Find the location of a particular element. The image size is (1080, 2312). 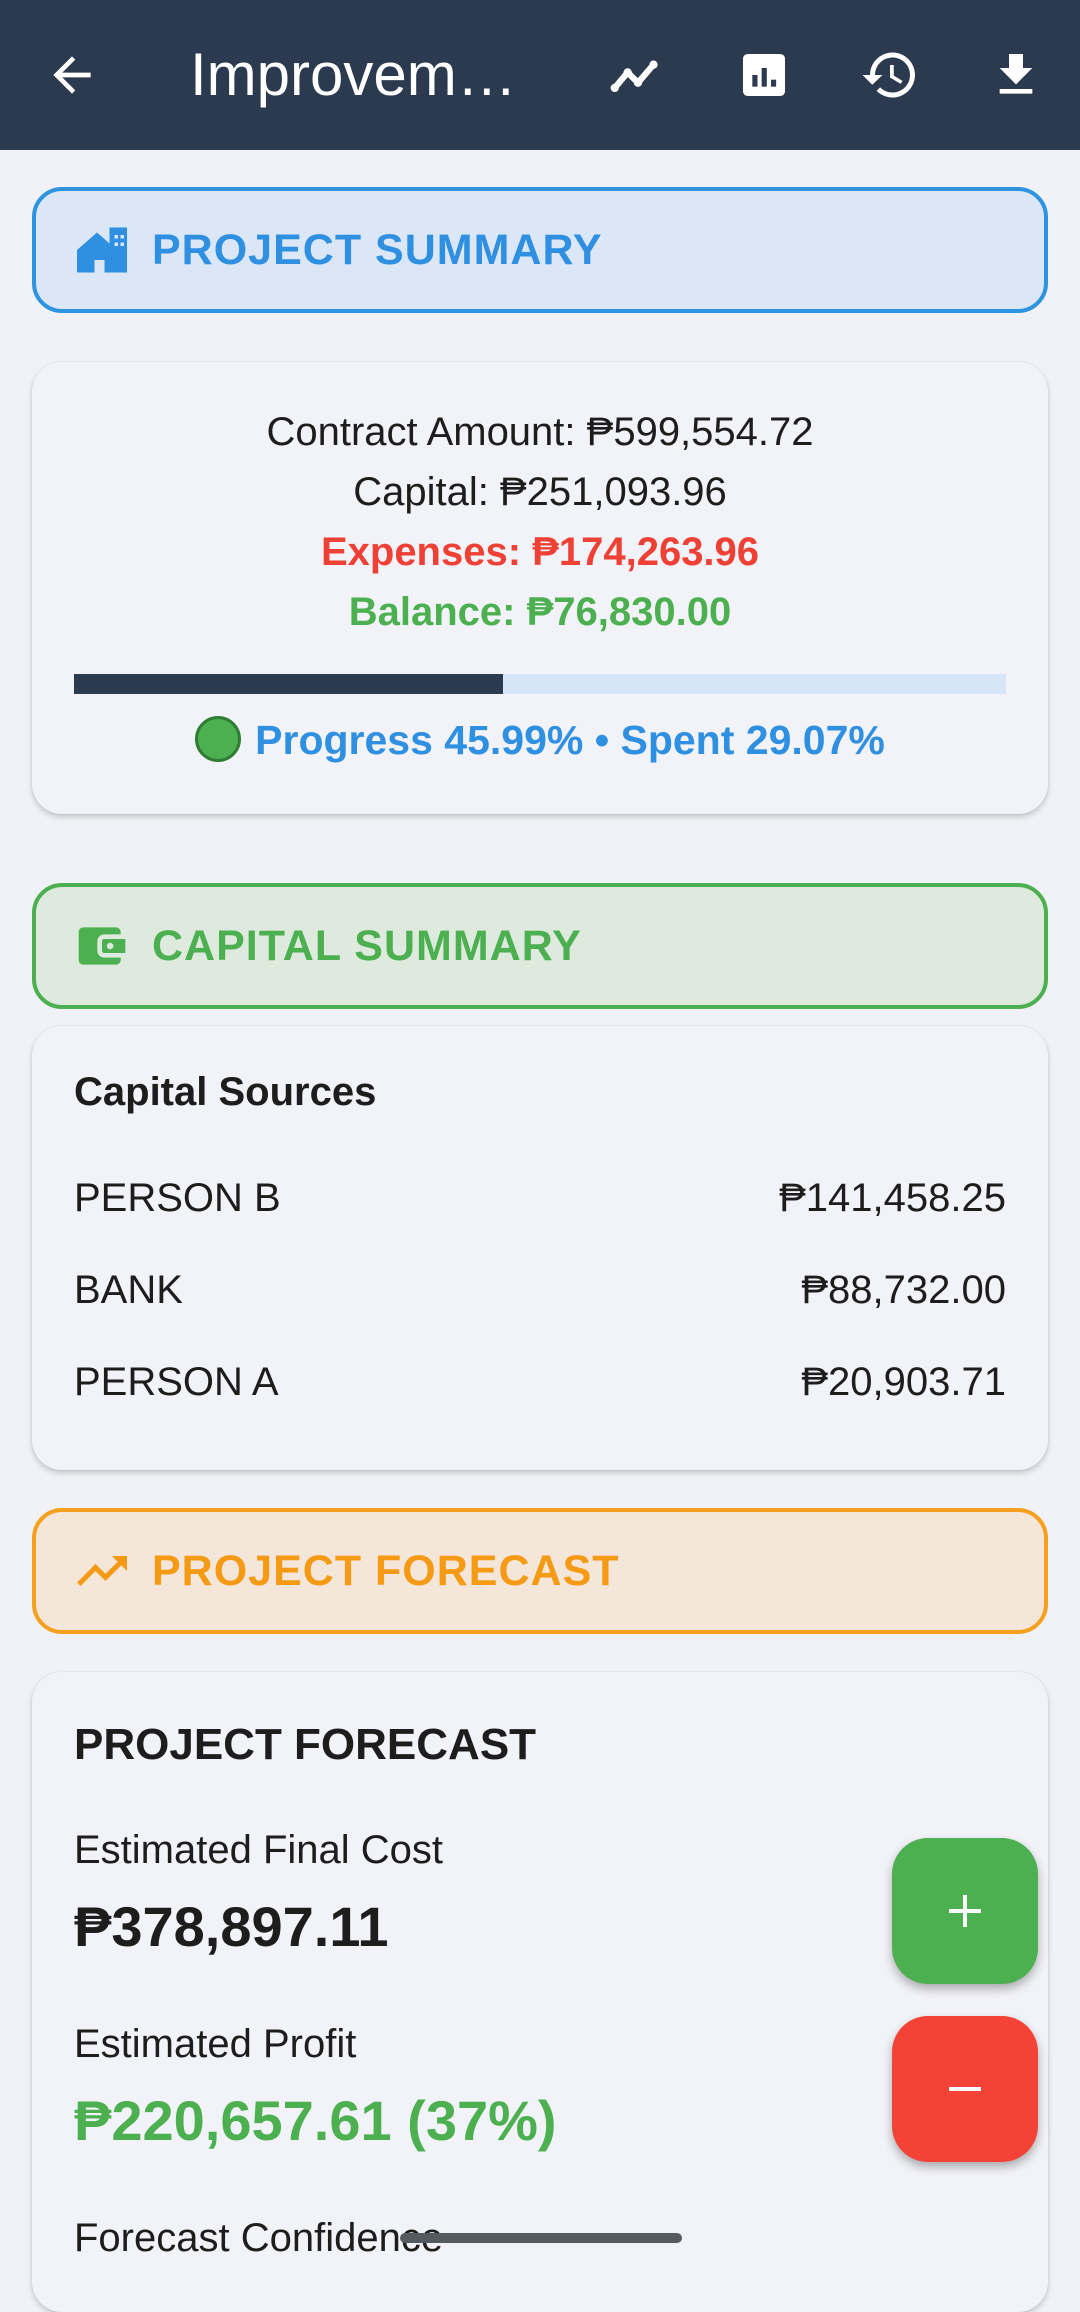

profit-value: ₱220,657.61 (37%) is located at coordinates (315, 2120).